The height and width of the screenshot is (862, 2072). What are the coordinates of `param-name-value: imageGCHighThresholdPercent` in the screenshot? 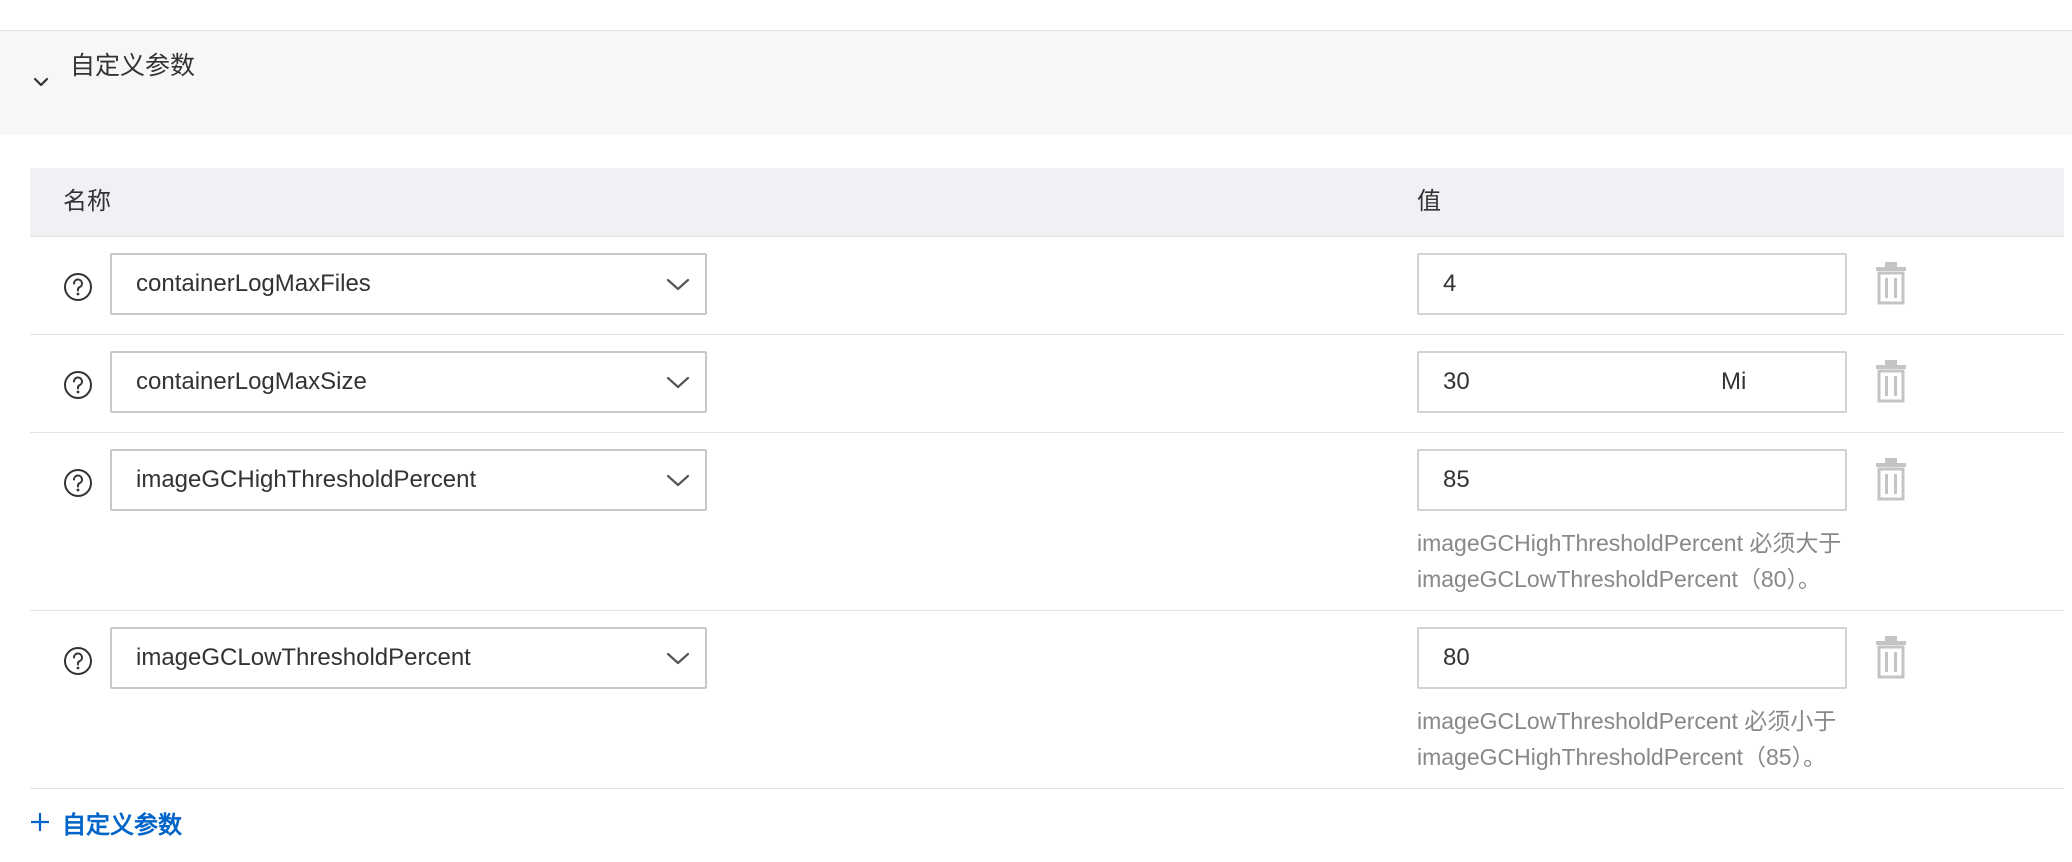 It's located at (306, 479).